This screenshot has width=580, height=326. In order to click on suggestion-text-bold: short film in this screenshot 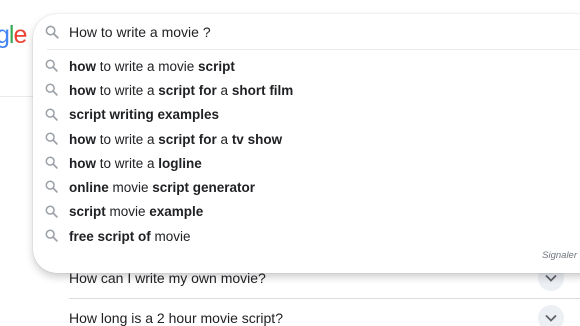, I will do `click(262, 90)`.